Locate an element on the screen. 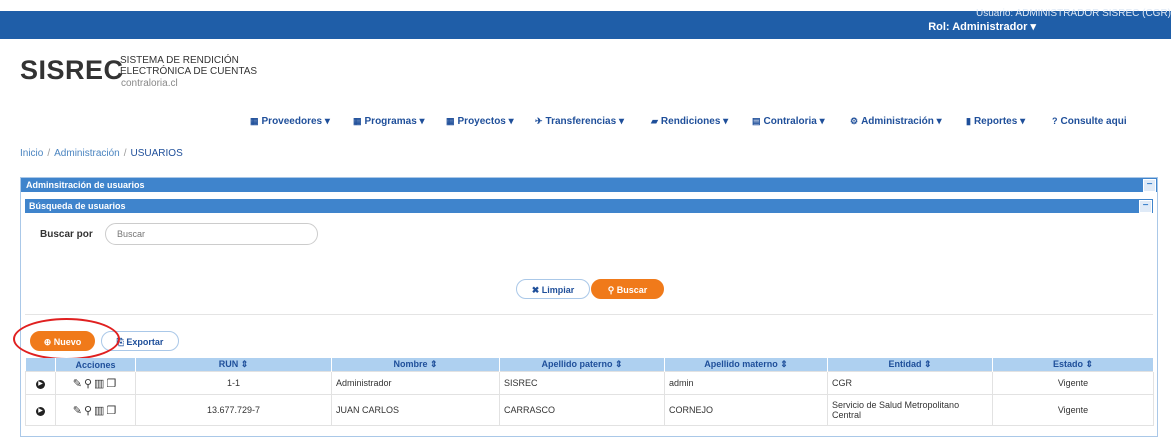 Image resolution: width=1171 pixels, height=437 pixels. nav-label: Administración is located at coordinates (897, 121).